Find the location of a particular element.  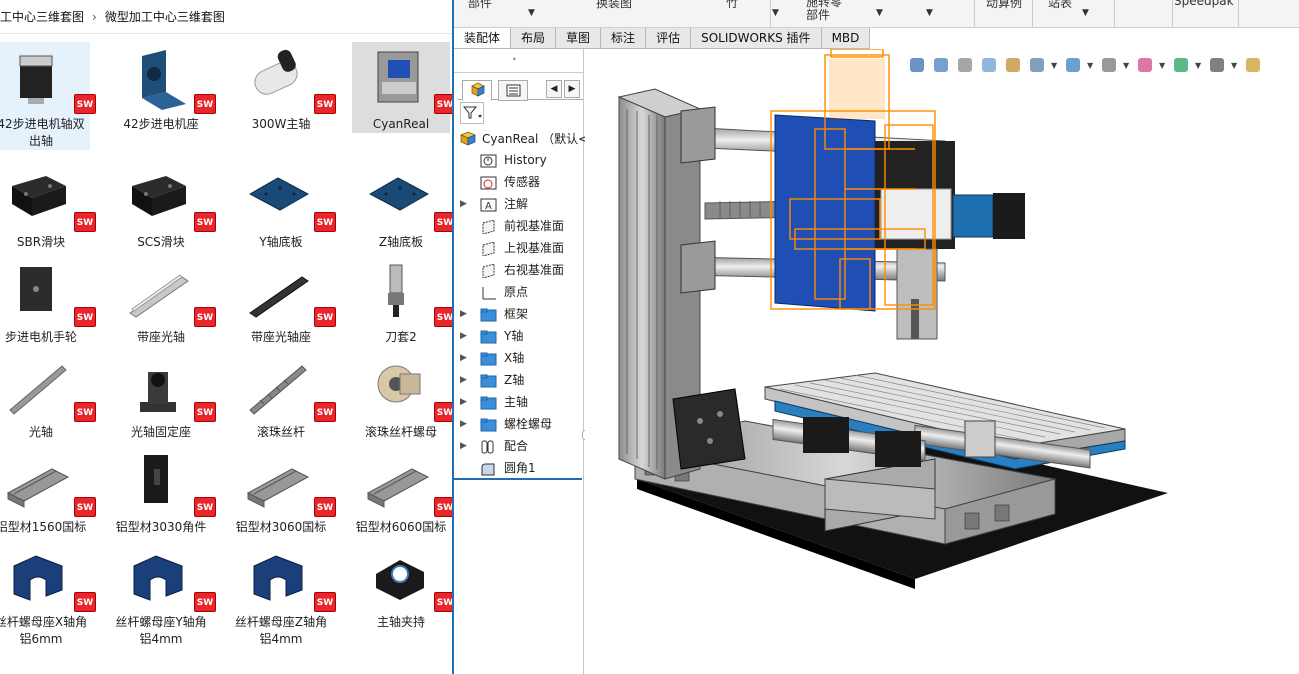

tree-node: ▶ X轴 is located at coordinates (519, 358).